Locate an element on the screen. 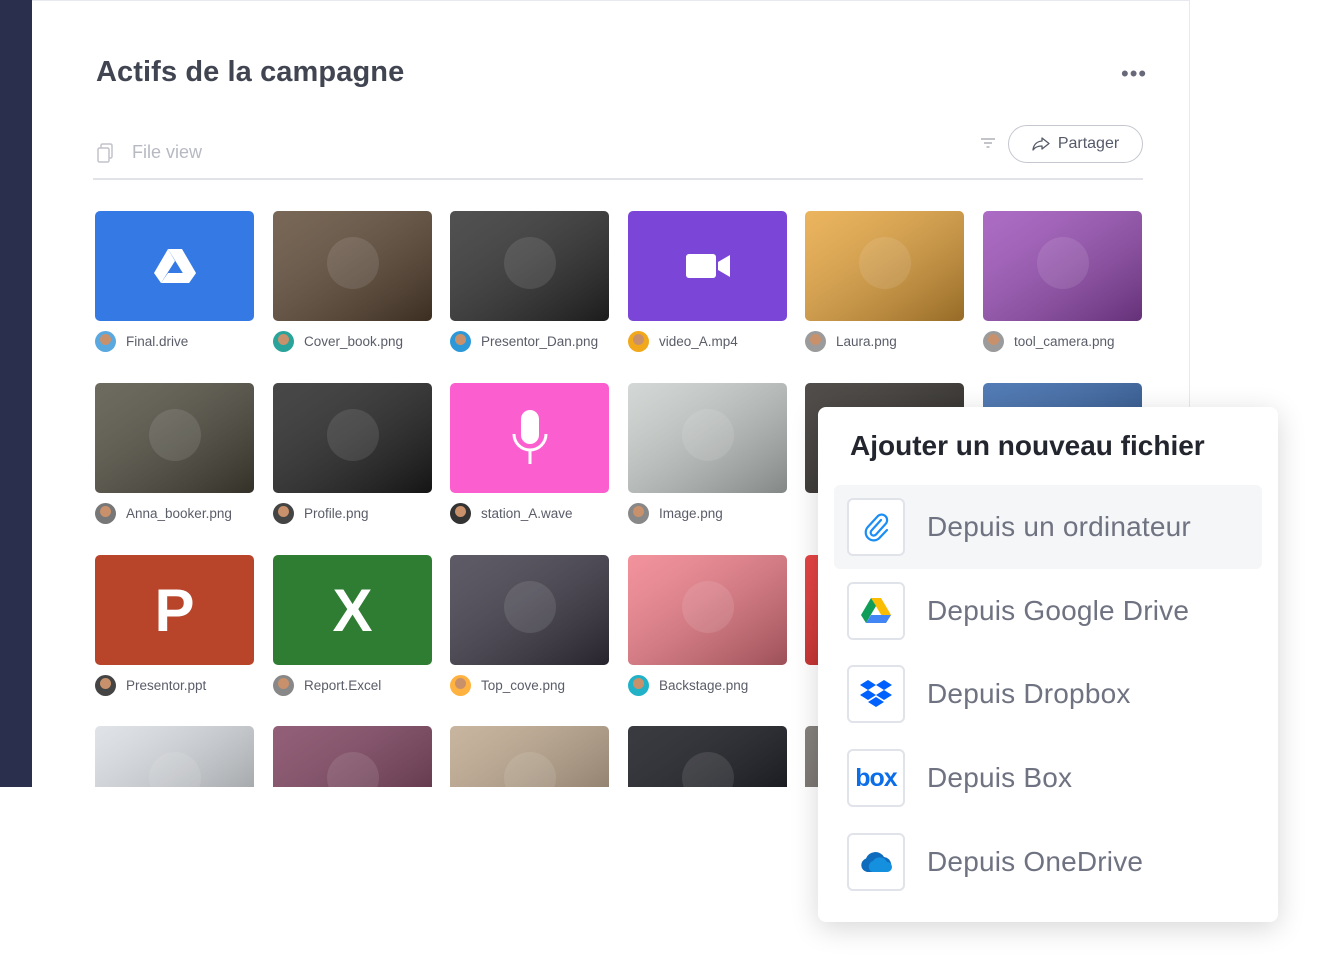 This screenshot has width=1329, height=964. option-from-box: box Depuis Box is located at coordinates (1048, 778).